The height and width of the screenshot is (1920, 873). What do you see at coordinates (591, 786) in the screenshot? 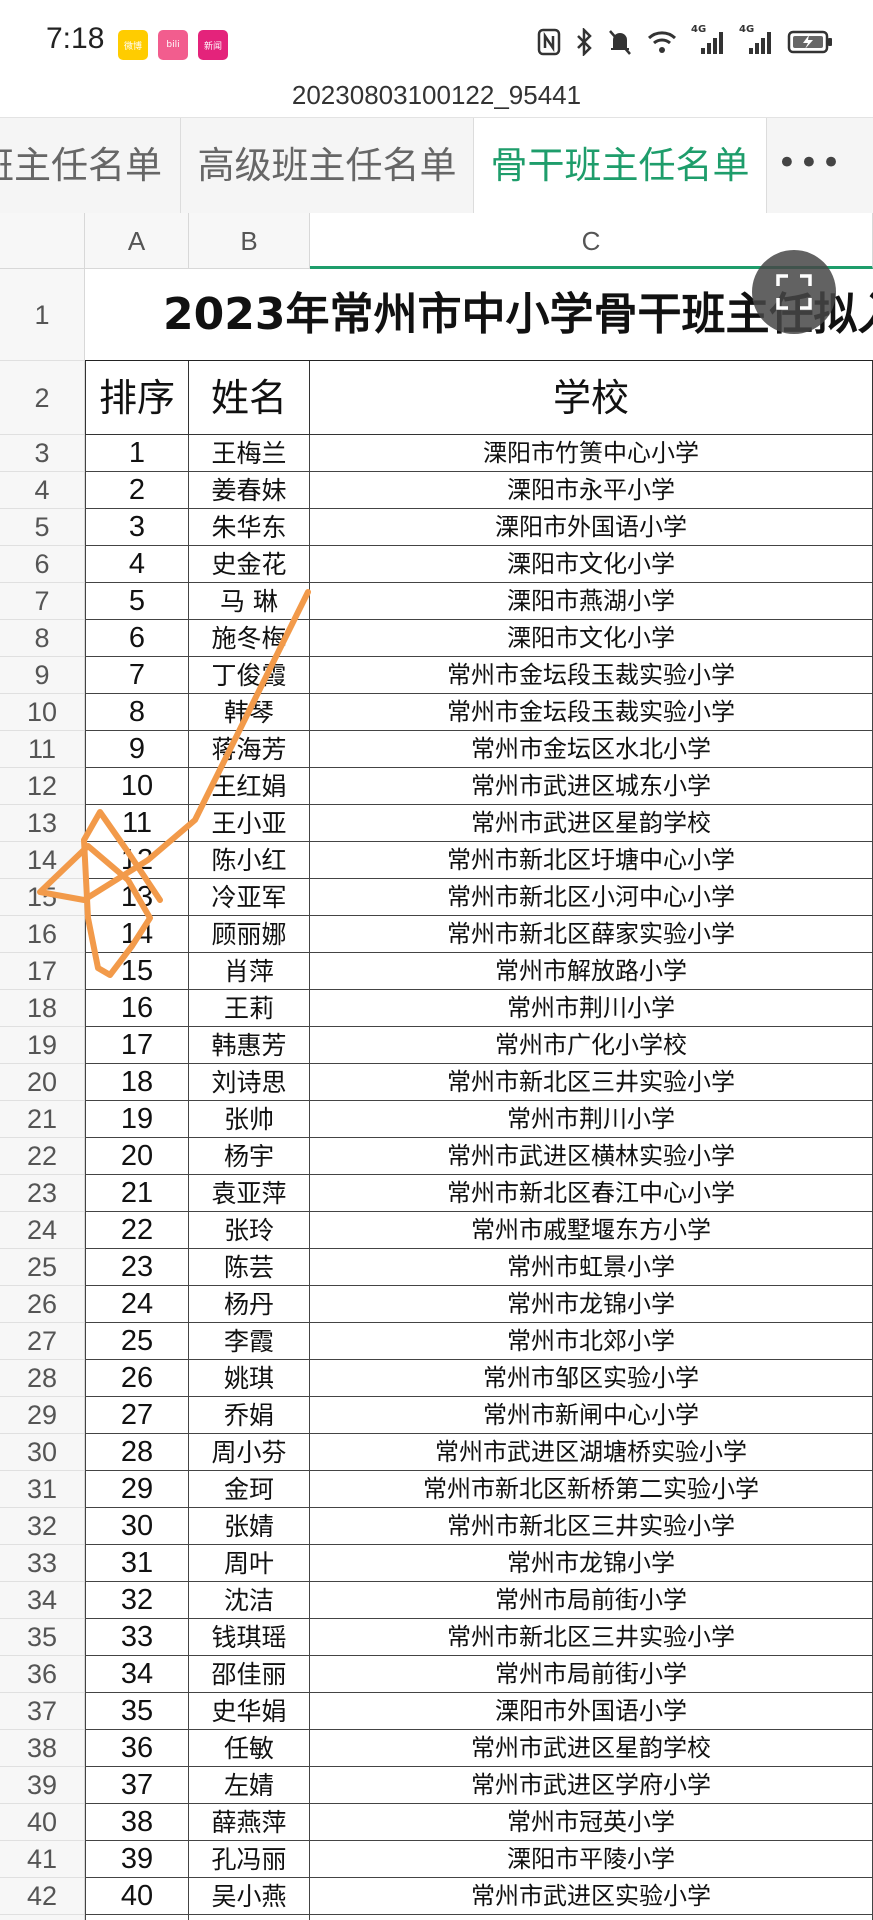
I see `school-cell: 常州市武进区城东小学` at bounding box center [591, 786].